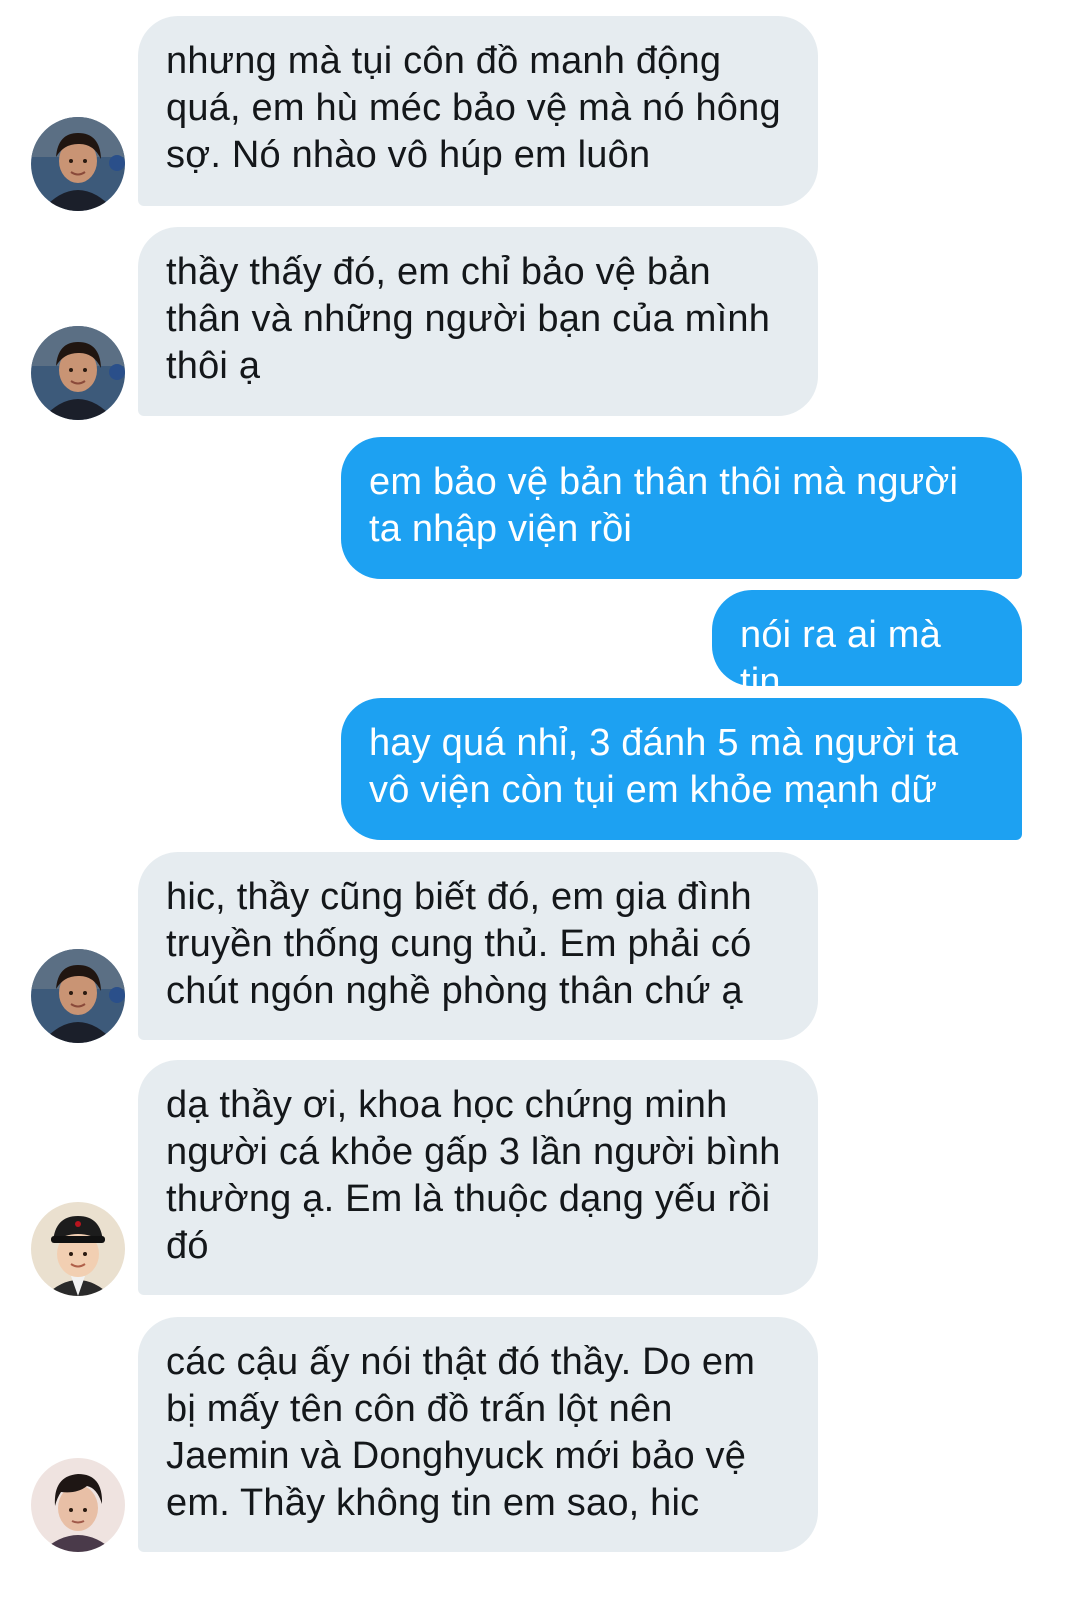  I want to click on message-bubble: nói ra ai mà tin, so click(867, 646).